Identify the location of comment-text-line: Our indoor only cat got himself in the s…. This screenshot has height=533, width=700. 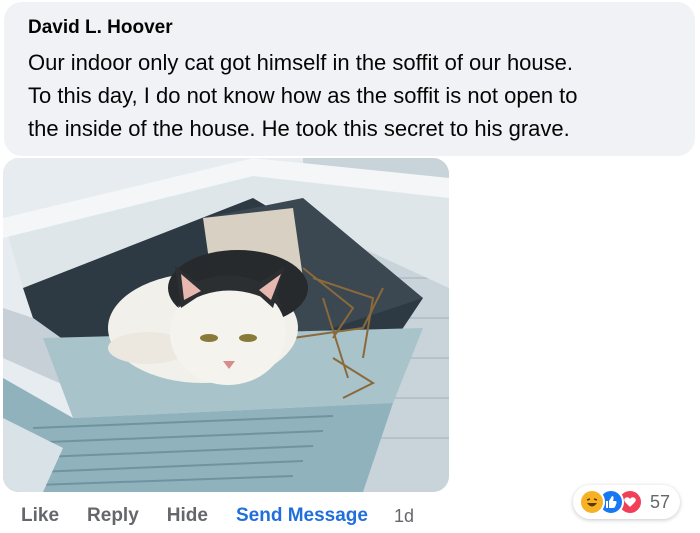
(301, 62).